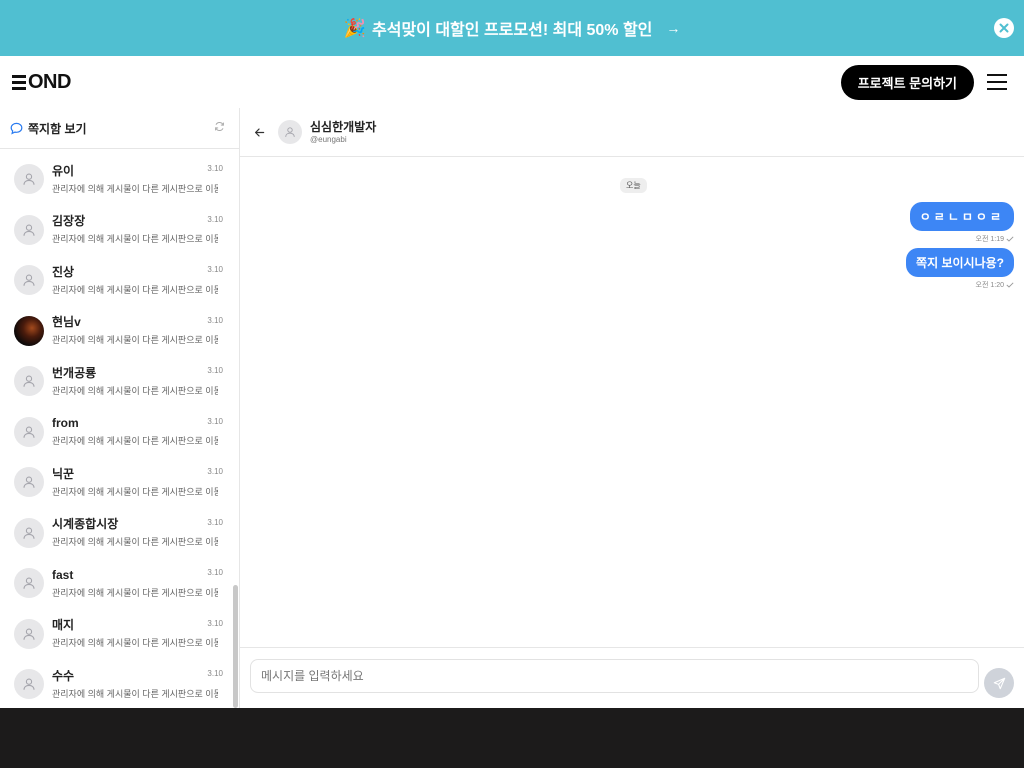 The width and height of the screenshot is (1024, 768). I want to click on message-time: 오전 1:20, so click(989, 285).